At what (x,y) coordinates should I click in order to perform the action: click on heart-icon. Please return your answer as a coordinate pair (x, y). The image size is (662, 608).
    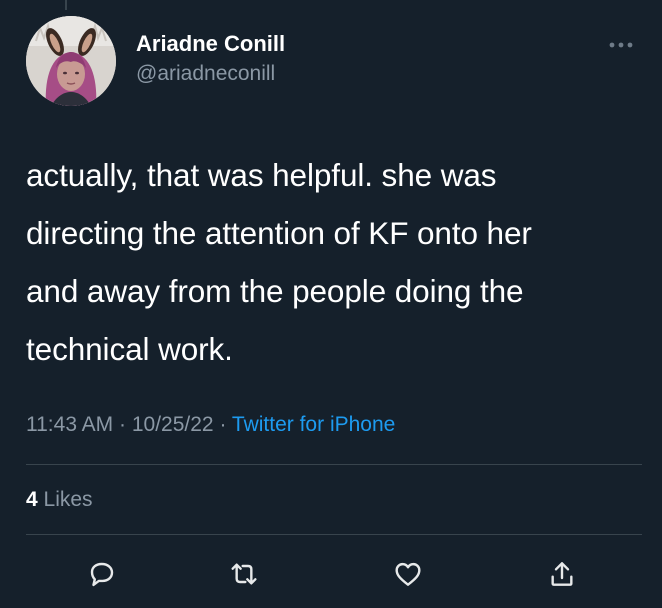
    Looking at the image, I should click on (408, 574).